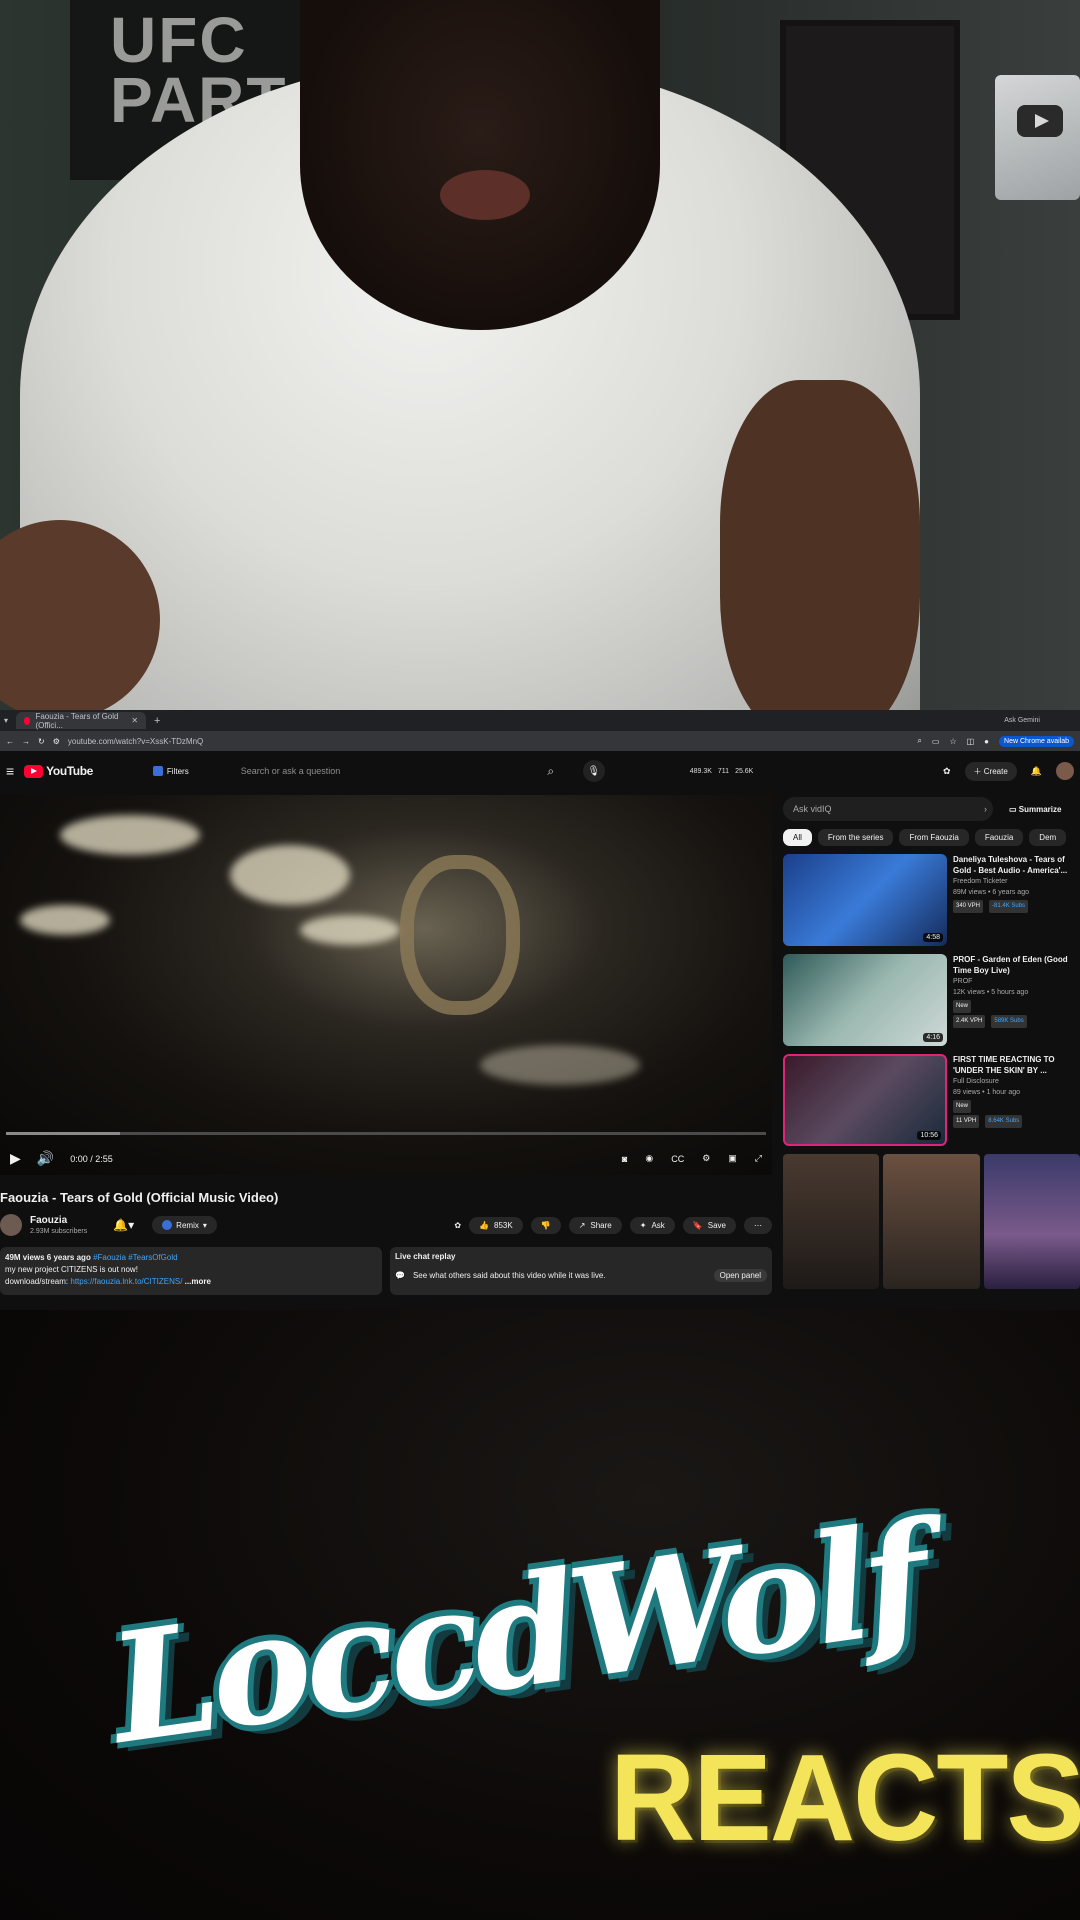  Describe the element at coordinates (457, 1225) in the screenshot. I see `extension-icon: ✿` at that location.